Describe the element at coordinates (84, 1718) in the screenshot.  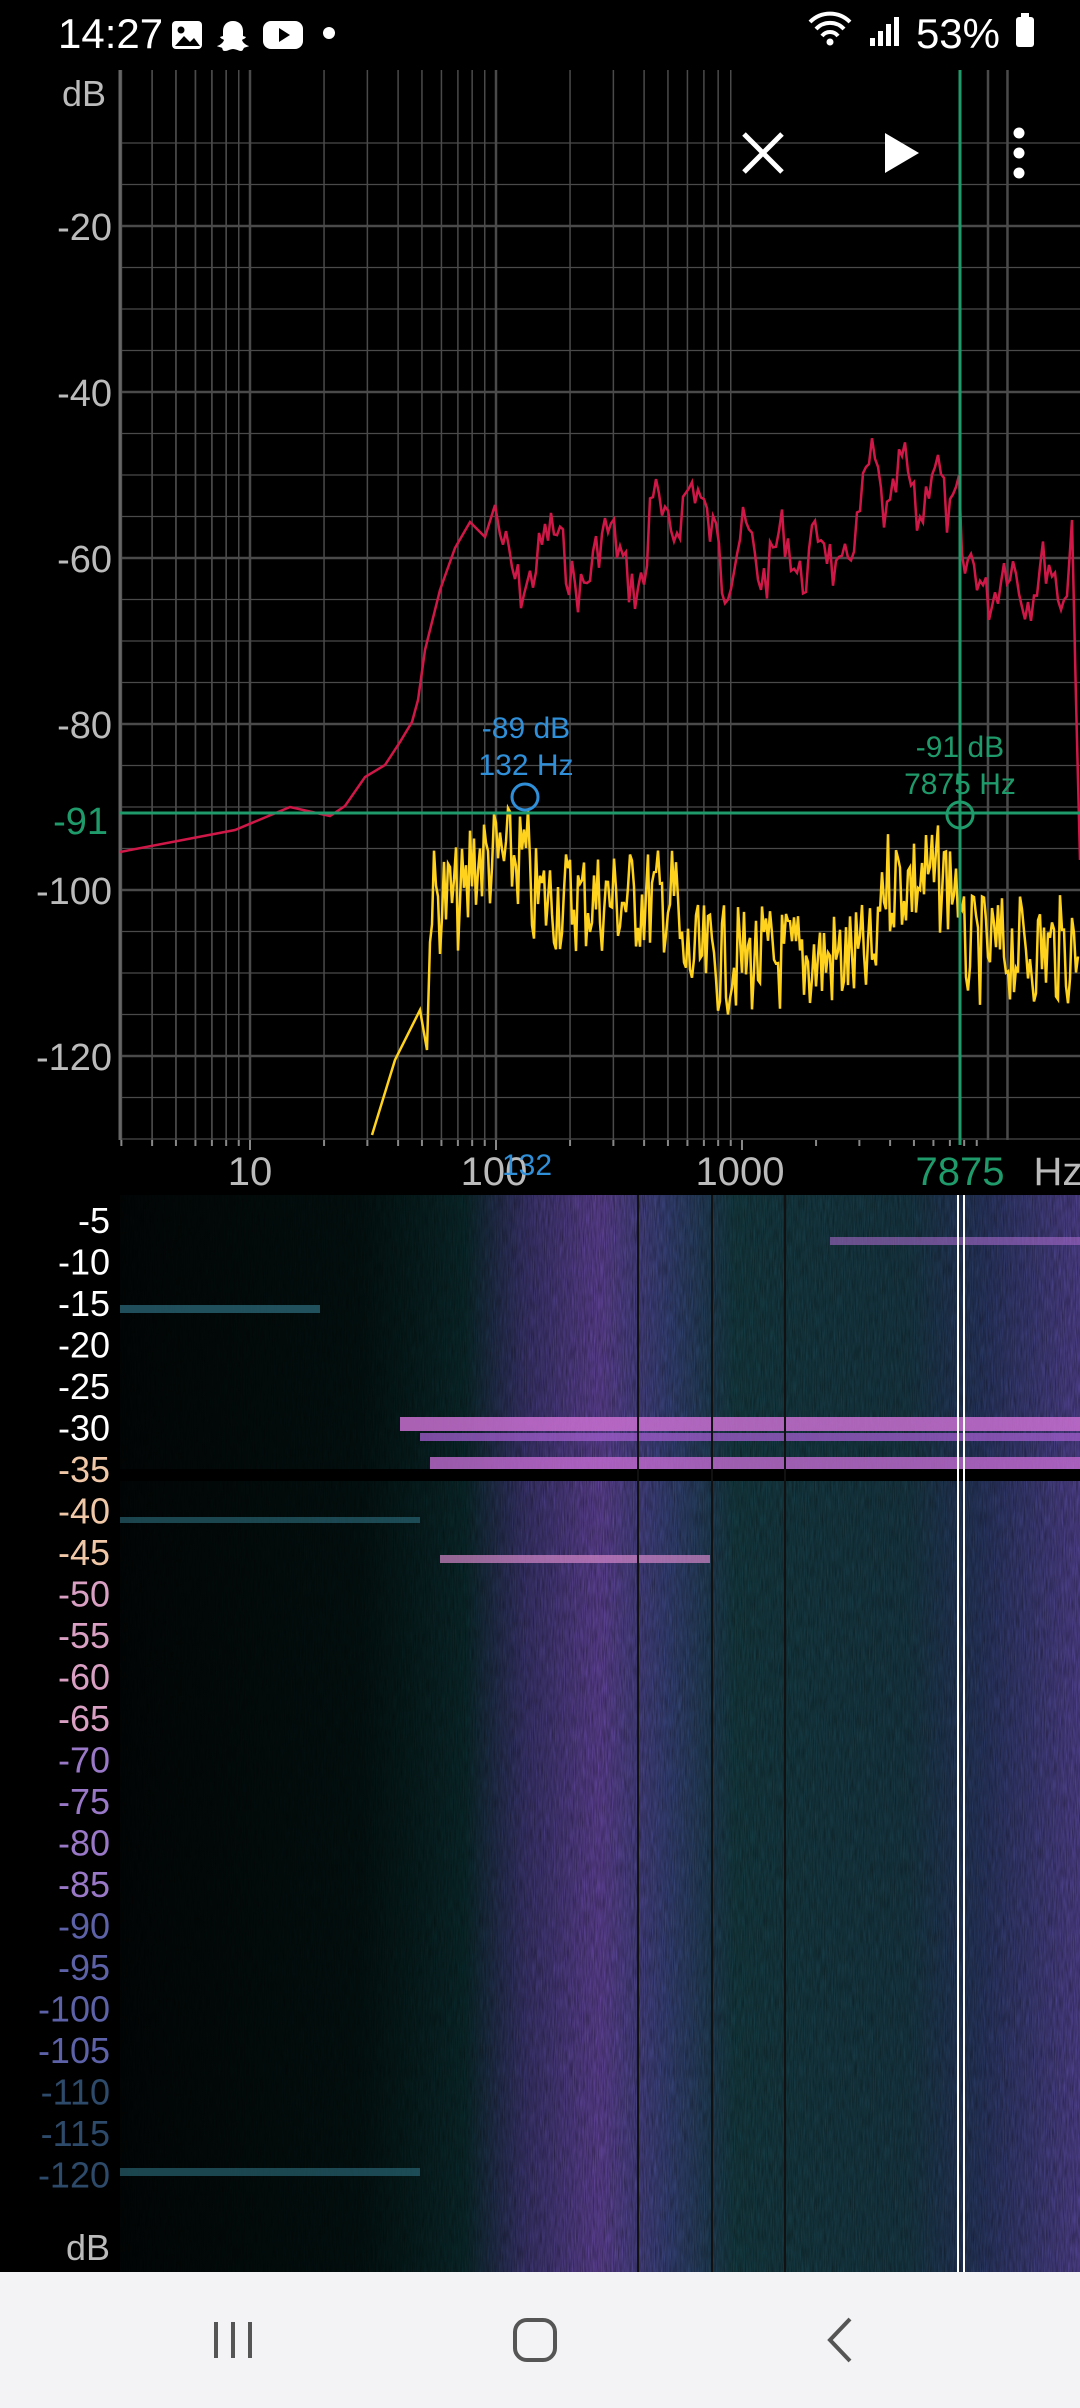
I see `spectrogram-y-label: -65` at that location.